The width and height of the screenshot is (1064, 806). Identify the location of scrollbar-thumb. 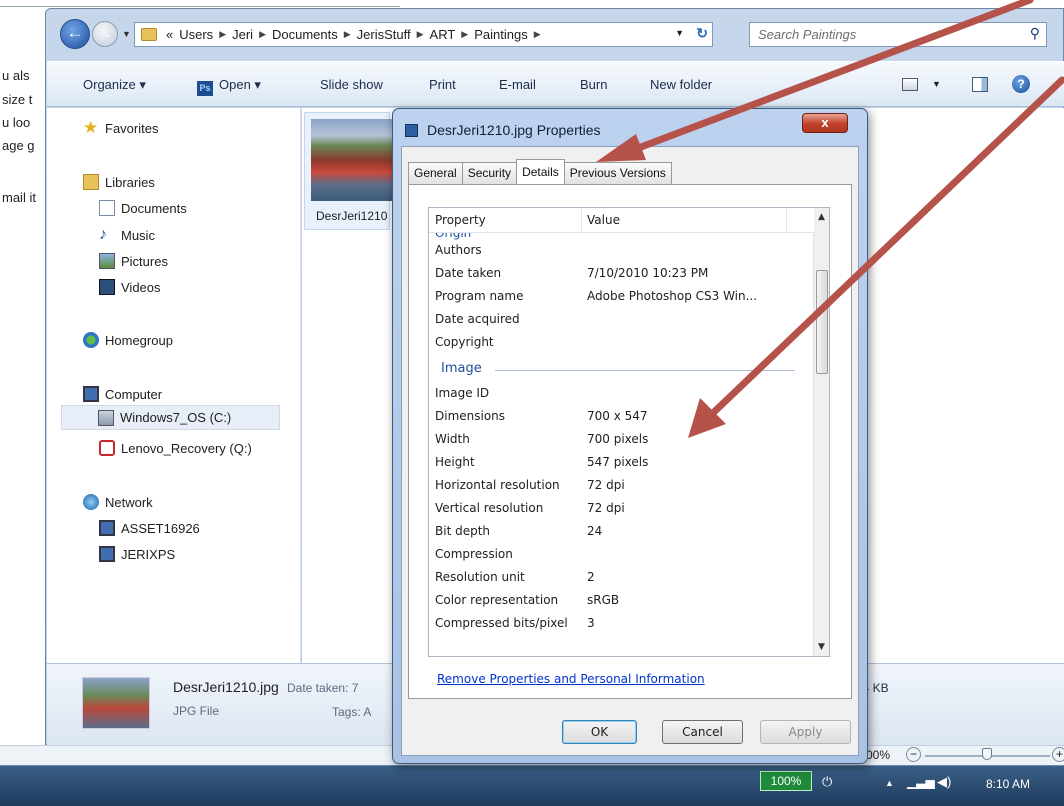
(822, 322).